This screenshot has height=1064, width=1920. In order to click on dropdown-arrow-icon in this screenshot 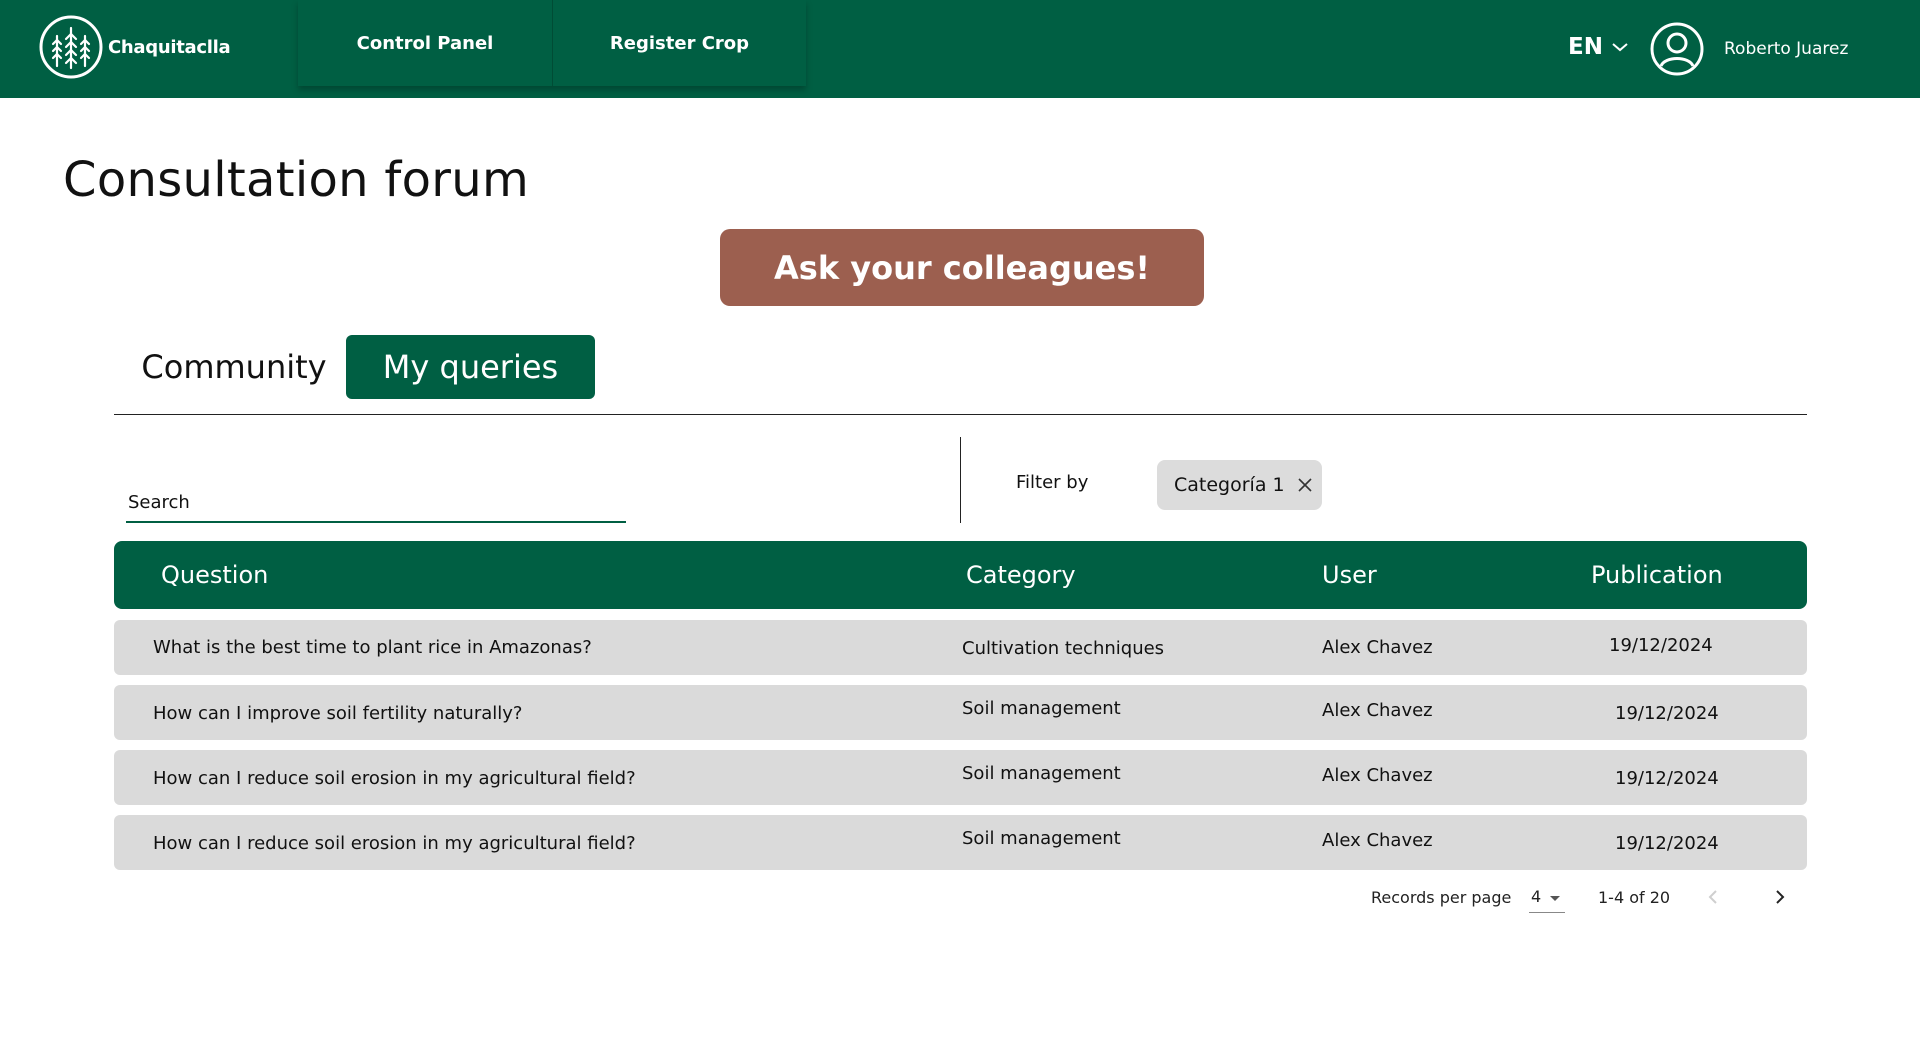, I will do `click(1555, 898)`.